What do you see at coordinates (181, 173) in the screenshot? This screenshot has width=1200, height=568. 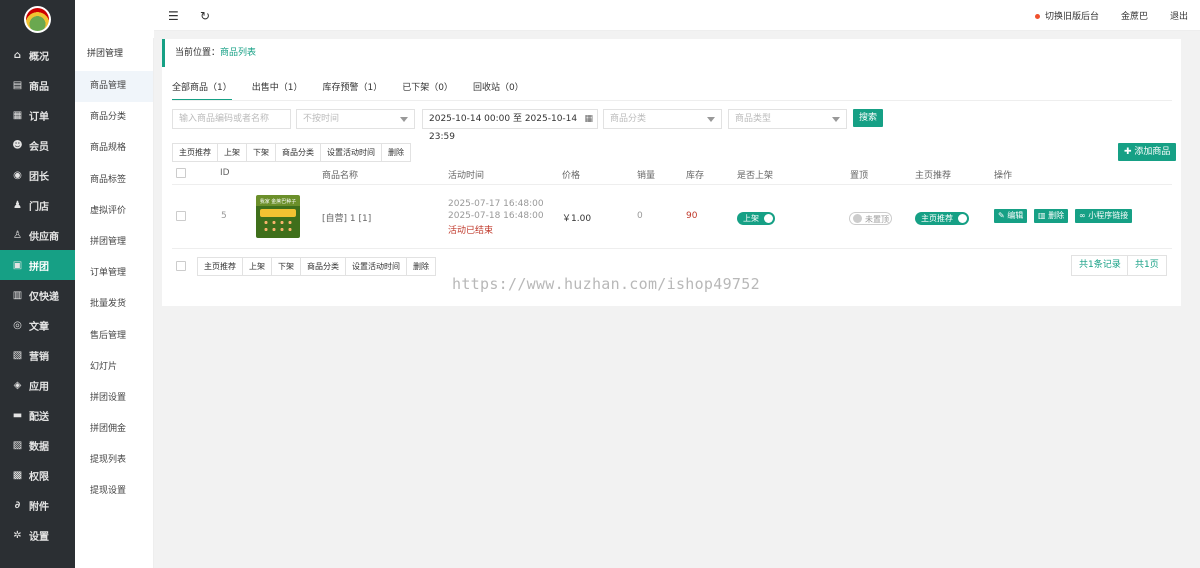 I see `select-all-checkbox` at bounding box center [181, 173].